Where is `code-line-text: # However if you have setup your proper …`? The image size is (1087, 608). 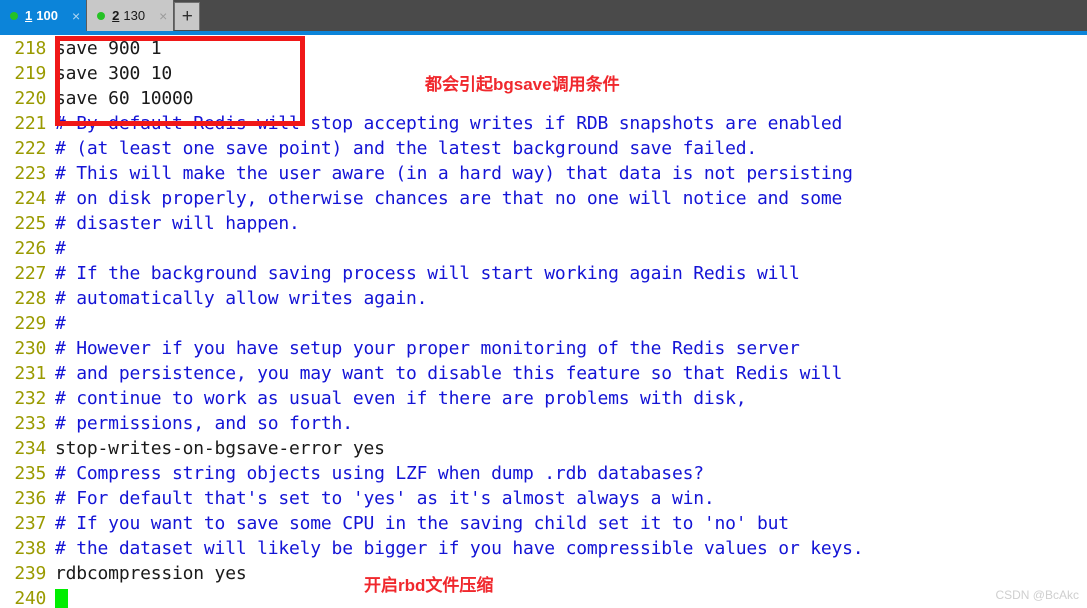
code-line-text: # However if you have setup your proper … is located at coordinates (427, 348).